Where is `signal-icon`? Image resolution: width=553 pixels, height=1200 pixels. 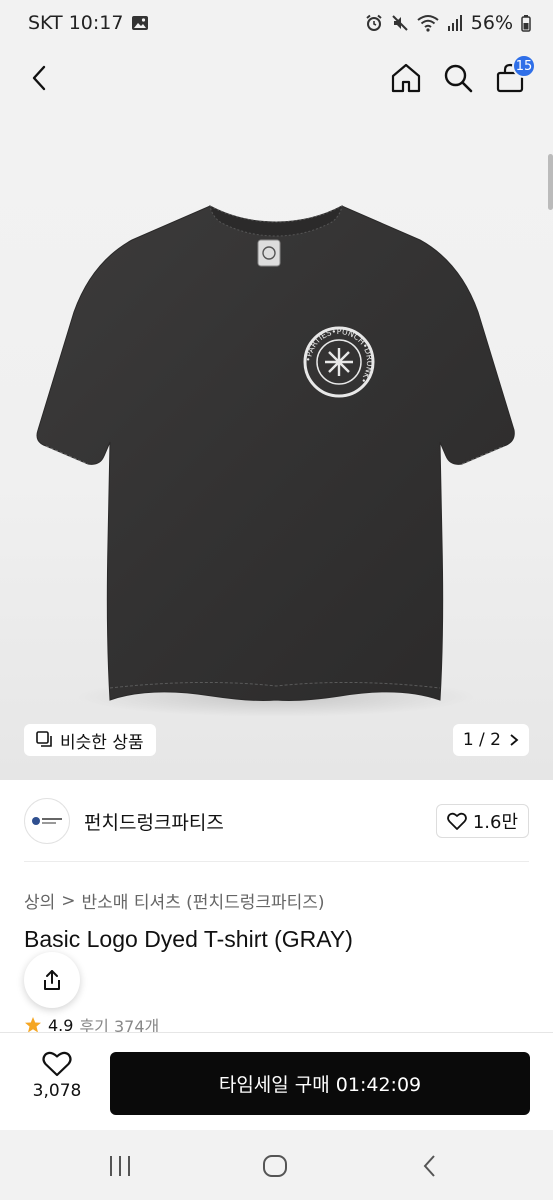
signal-icon is located at coordinates (455, 23).